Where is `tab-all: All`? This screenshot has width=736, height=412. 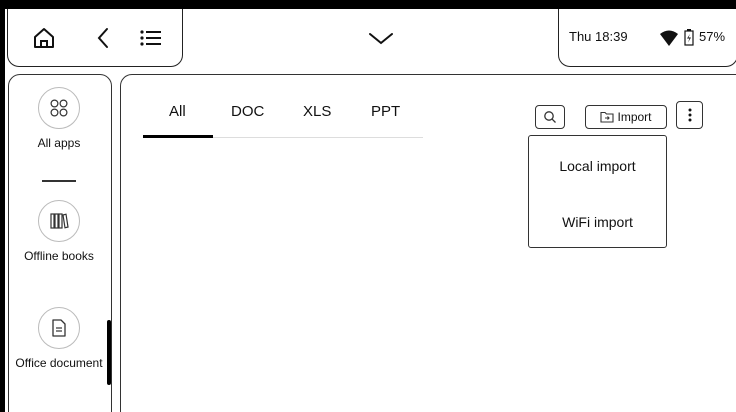 tab-all: All is located at coordinates (177, 111).